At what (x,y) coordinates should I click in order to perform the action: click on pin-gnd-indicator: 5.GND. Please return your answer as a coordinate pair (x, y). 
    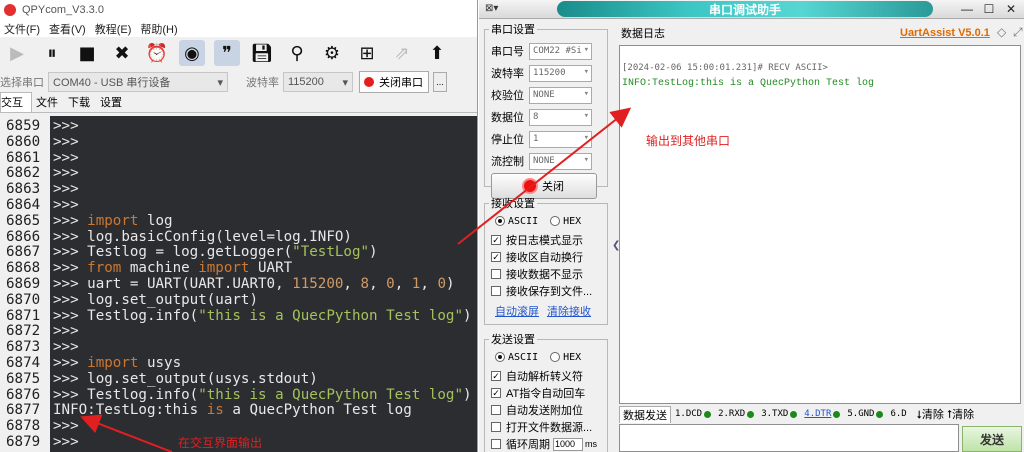
    Looking at the image, I should click on (865, 414).